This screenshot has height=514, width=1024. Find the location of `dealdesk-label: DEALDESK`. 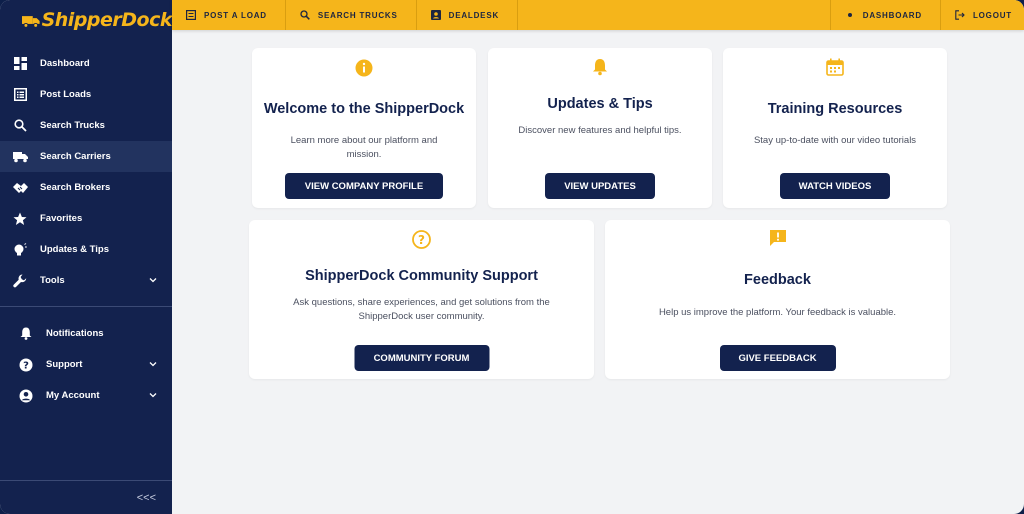

dealdesk-label: DEALDESK is located at coordinates (474, 15).